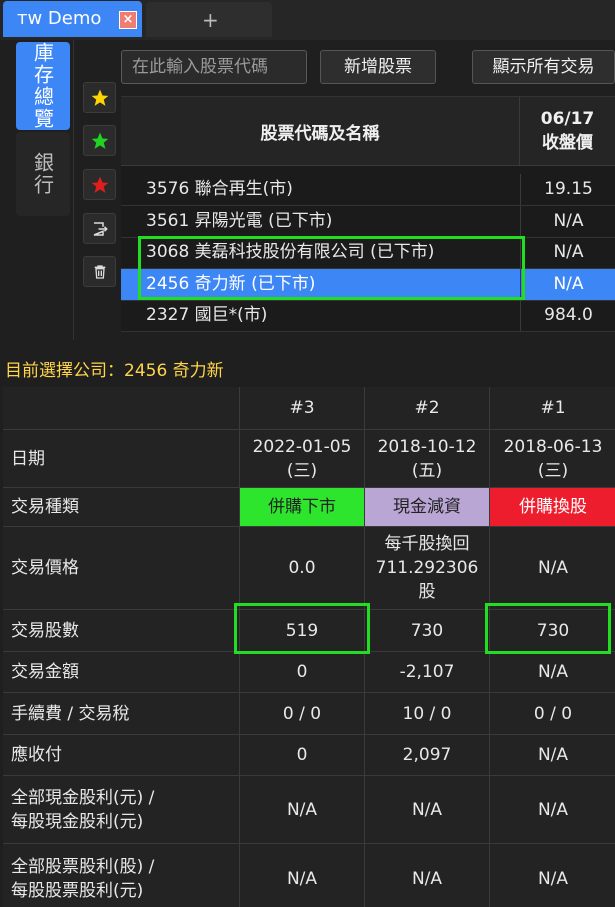 Image resolution: width=615 pixels, height=907 pixels. Describe the element at coordinates (128, 20) in the screenshot. I see `close-tab-icon: ×` at that location.